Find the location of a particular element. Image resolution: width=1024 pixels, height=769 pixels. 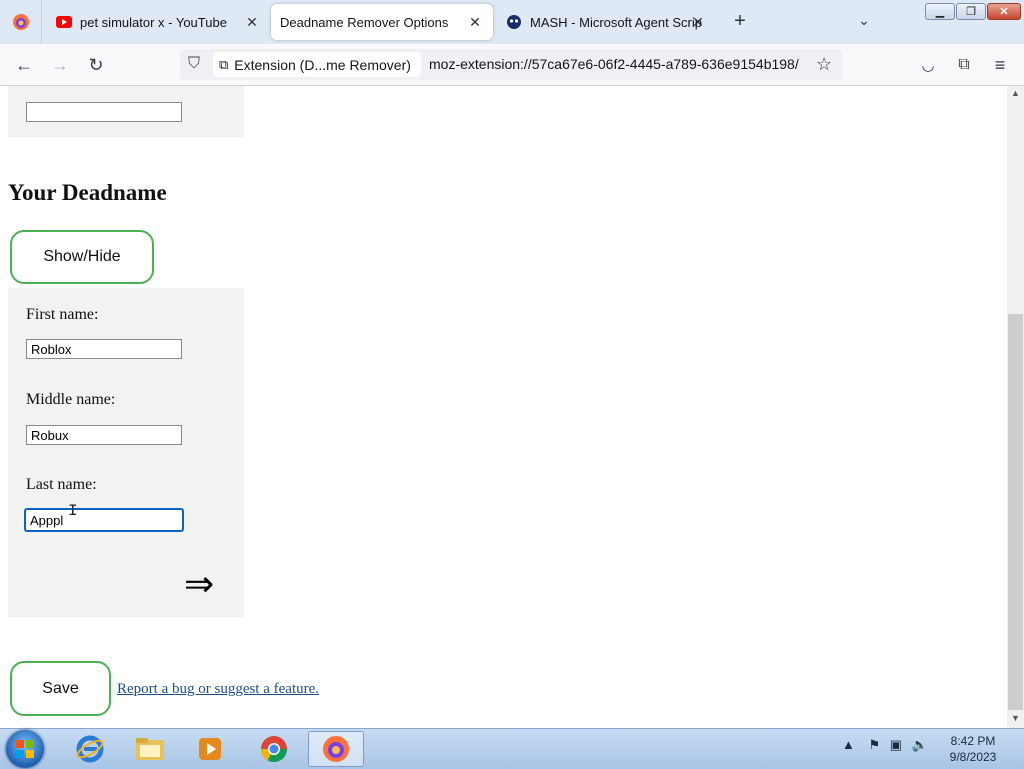

folder-icon is located at coordinates (150, 749).